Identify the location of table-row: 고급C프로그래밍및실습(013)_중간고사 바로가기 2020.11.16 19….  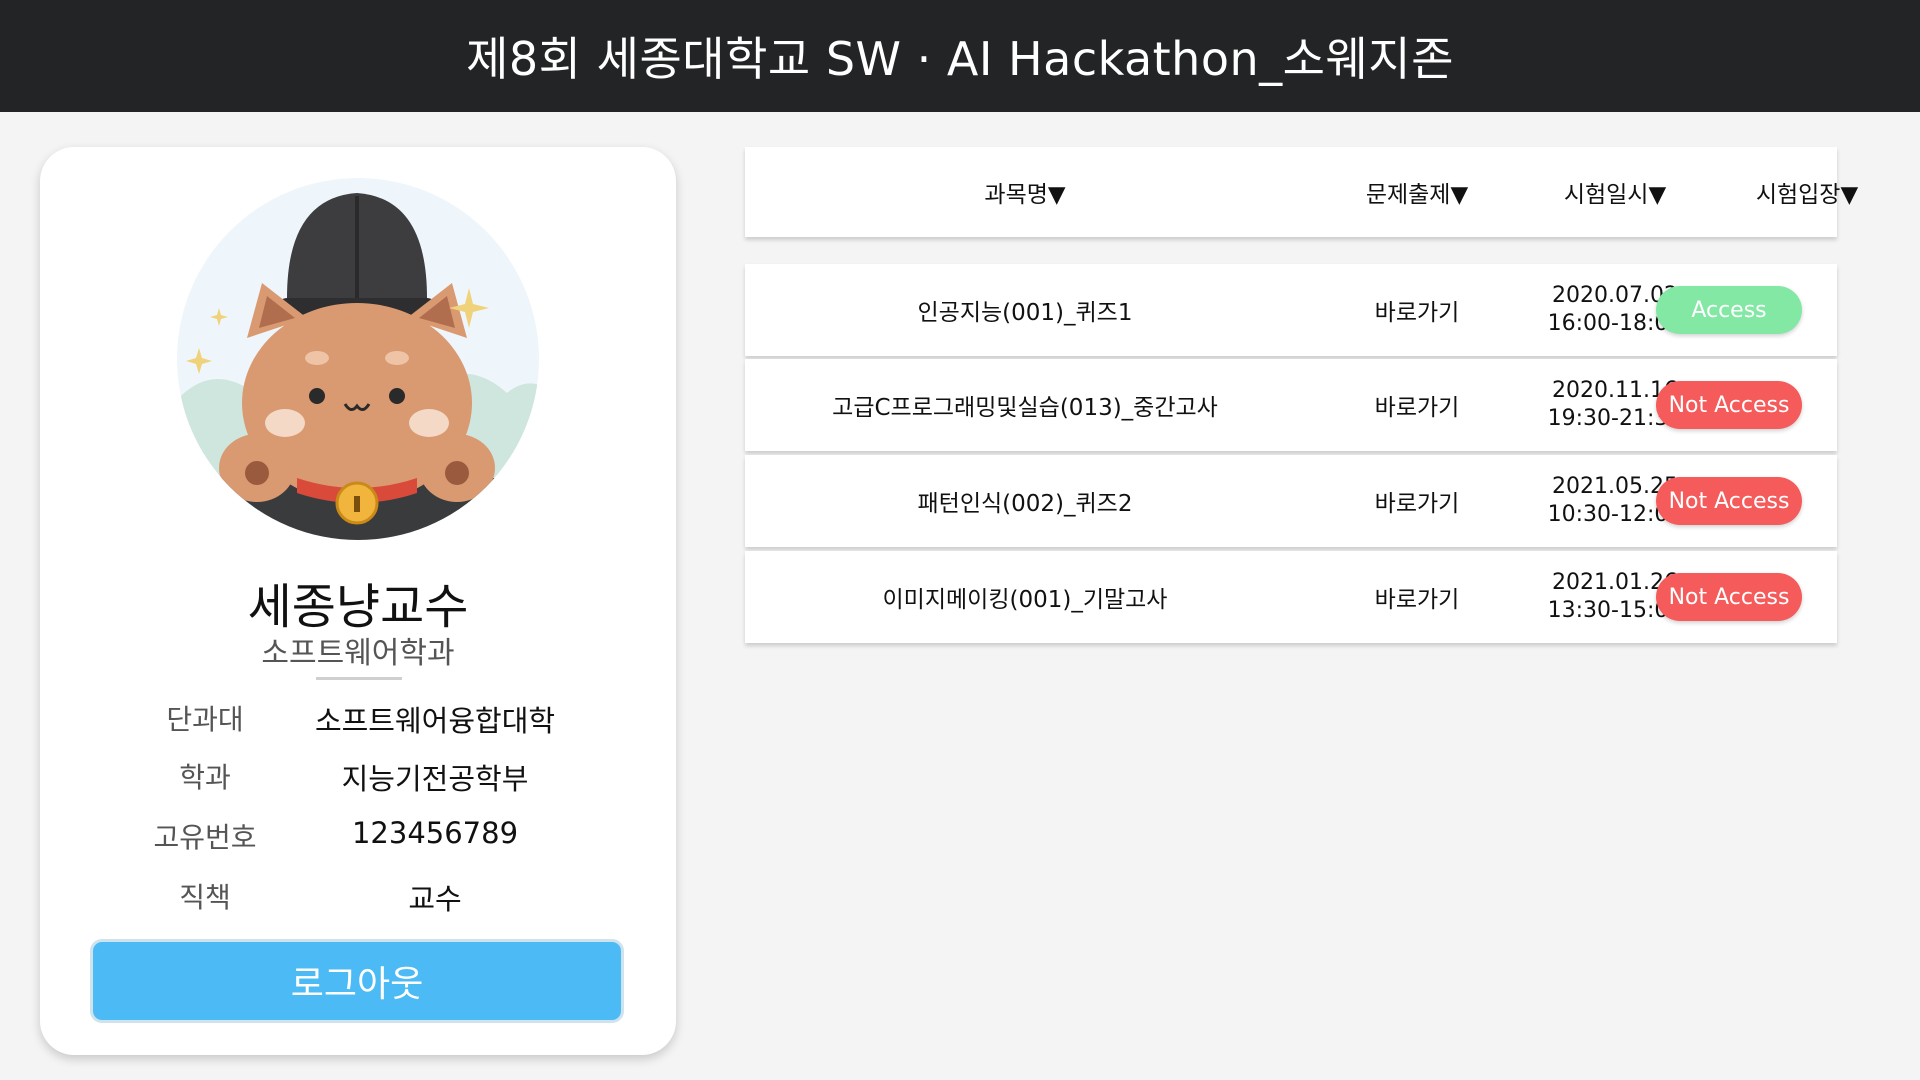
(1291, 405).